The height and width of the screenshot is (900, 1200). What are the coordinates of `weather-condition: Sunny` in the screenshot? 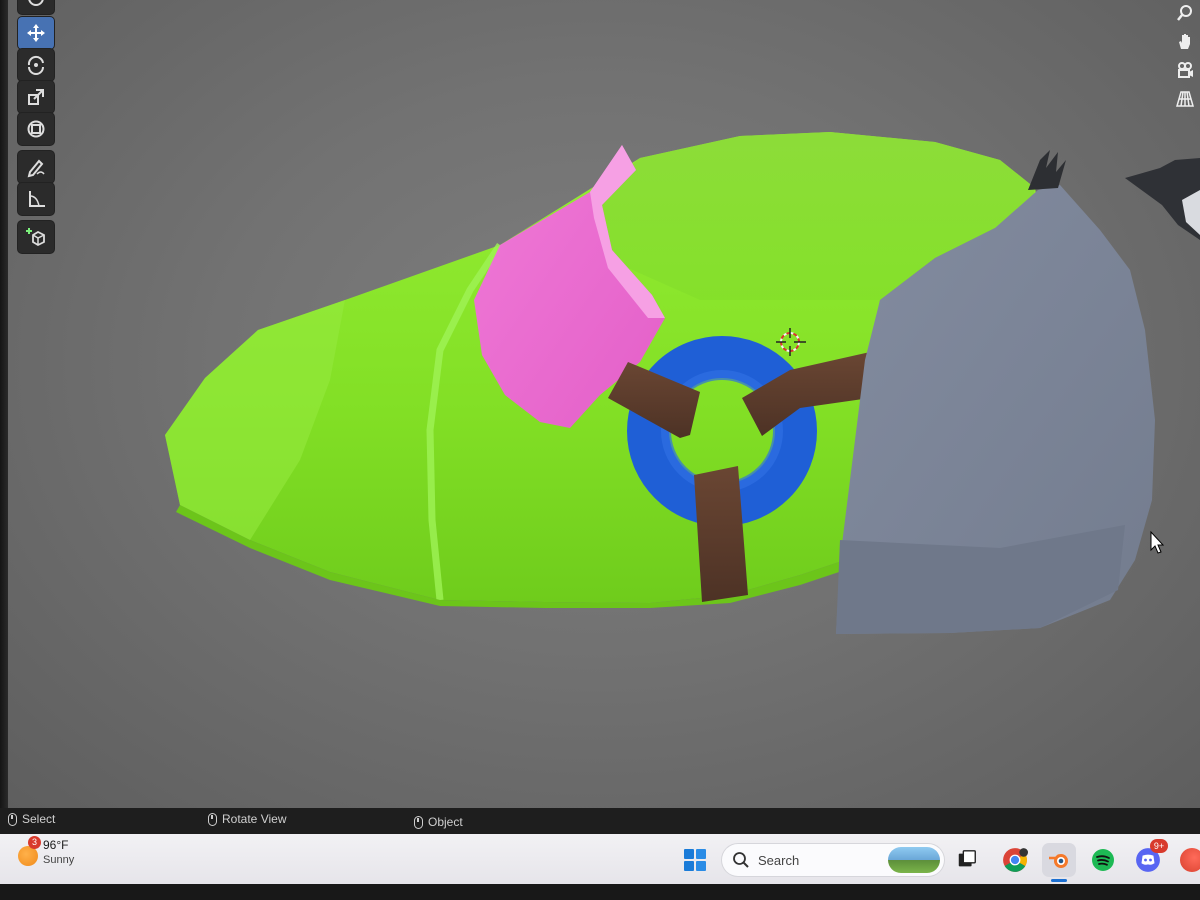 It's located at (59, 860).